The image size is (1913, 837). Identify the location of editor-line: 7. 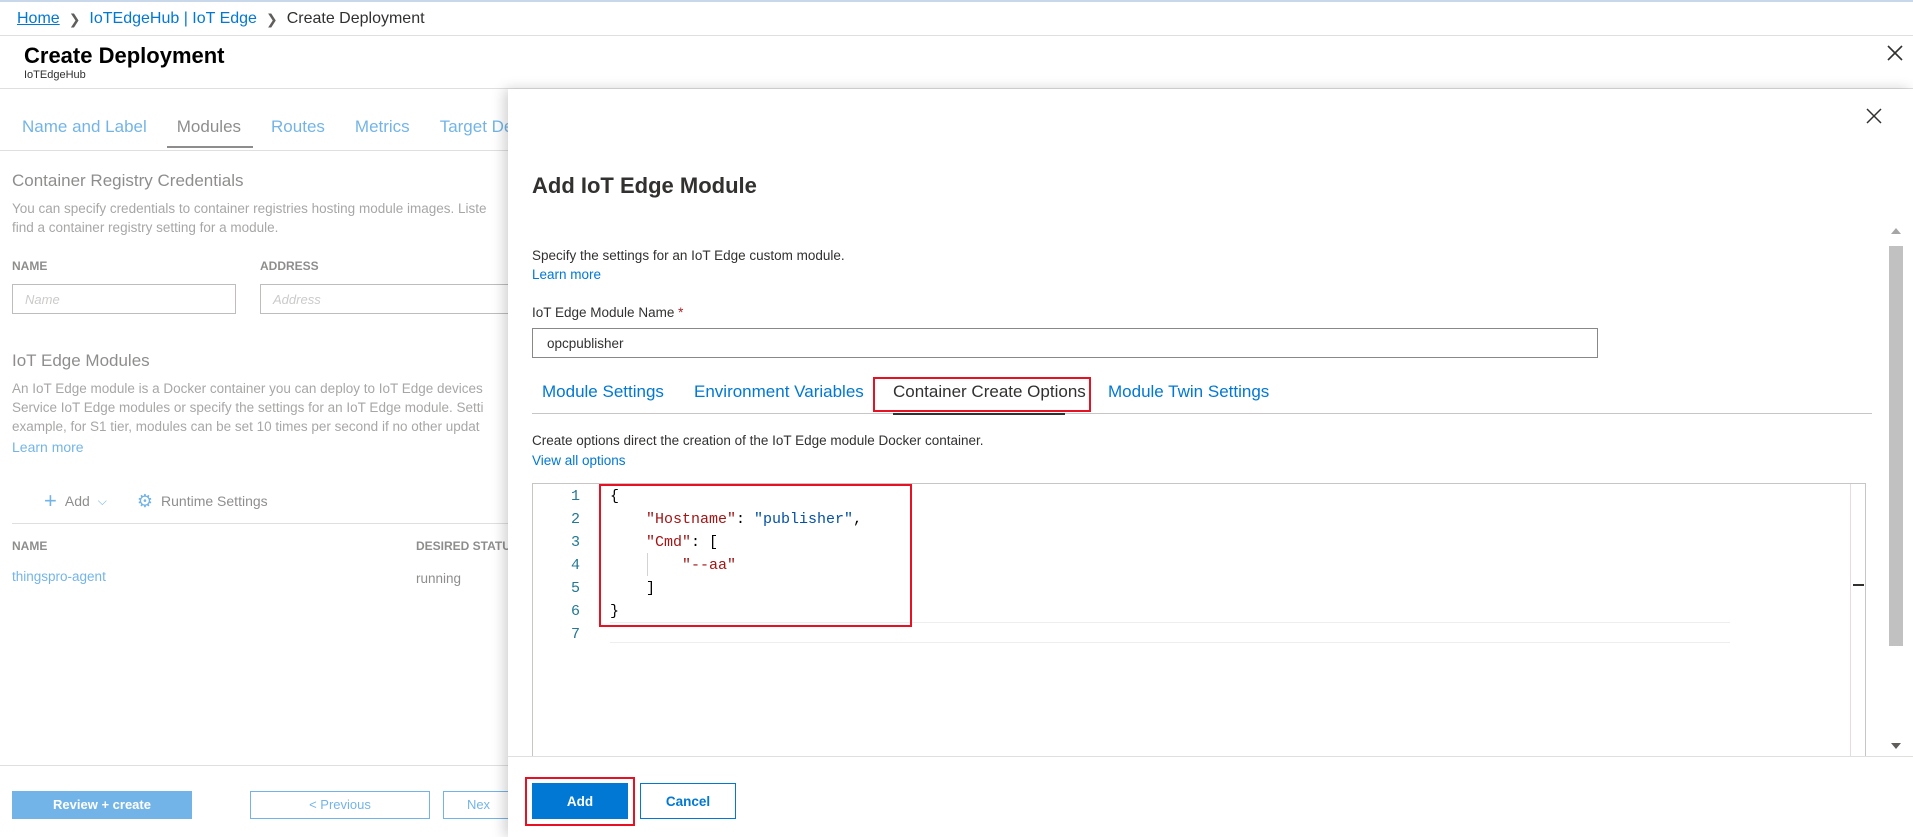
(1183, 634).